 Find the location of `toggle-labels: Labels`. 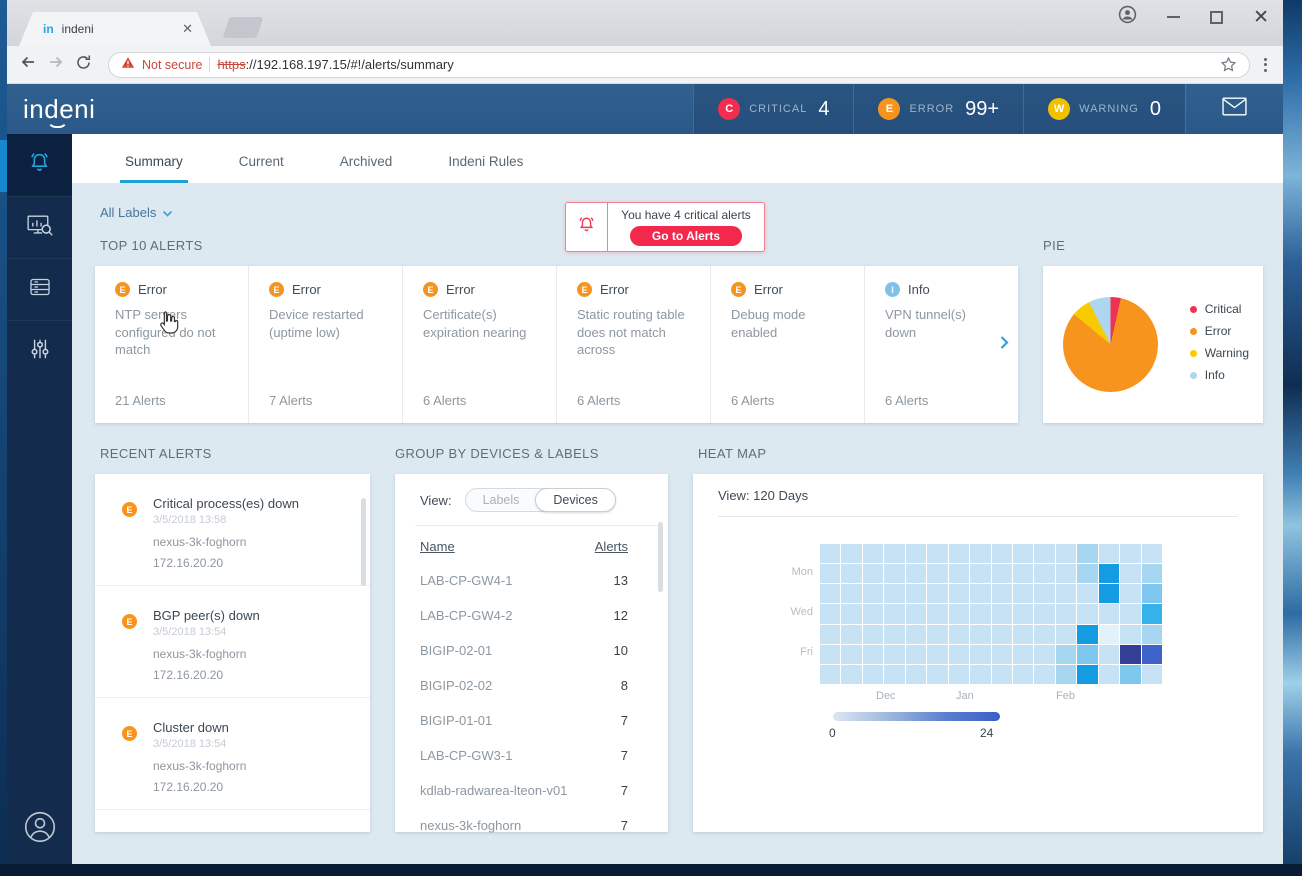

toggle-labels: Labels is located at coordinates (501, 500).